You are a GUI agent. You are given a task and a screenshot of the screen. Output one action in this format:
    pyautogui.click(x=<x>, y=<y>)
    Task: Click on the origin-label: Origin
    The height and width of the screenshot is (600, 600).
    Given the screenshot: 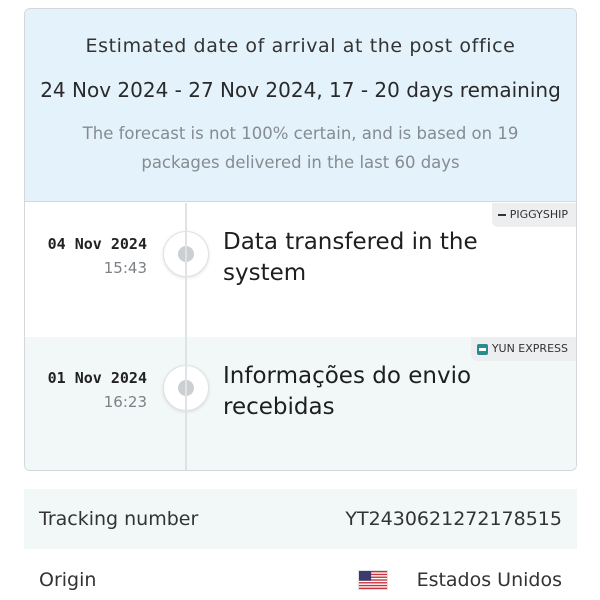 What is the action you would take?
    pyautogui.click(x=68, y=580)
    